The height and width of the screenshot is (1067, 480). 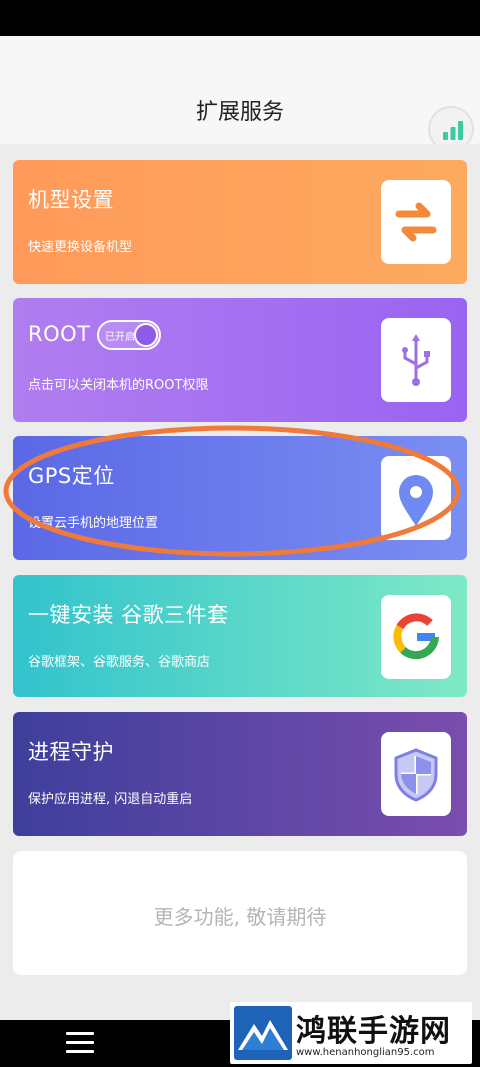 I want to click on card-title: 进程守护, so click(x=71, y=752).